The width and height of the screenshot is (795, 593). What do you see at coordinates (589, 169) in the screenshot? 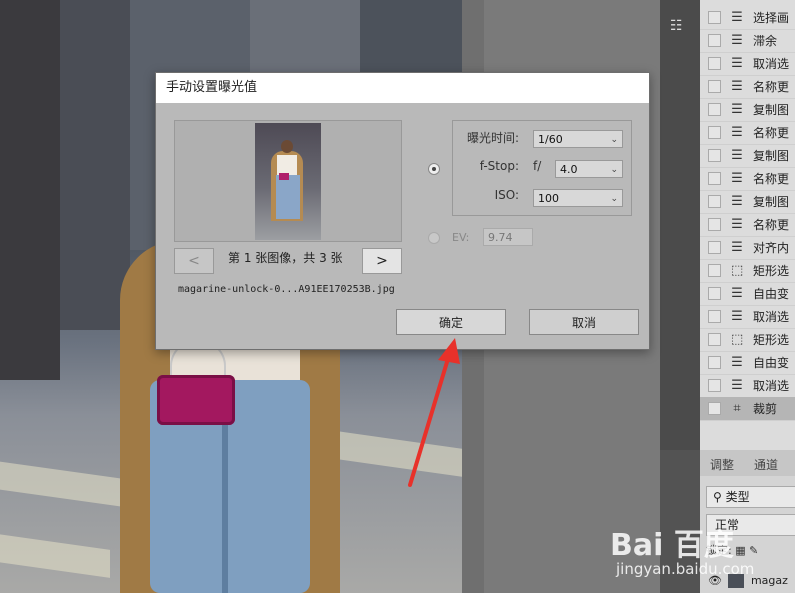
I see `fstop-select: 4.0 ⌄` at bounding box center [589, 169].